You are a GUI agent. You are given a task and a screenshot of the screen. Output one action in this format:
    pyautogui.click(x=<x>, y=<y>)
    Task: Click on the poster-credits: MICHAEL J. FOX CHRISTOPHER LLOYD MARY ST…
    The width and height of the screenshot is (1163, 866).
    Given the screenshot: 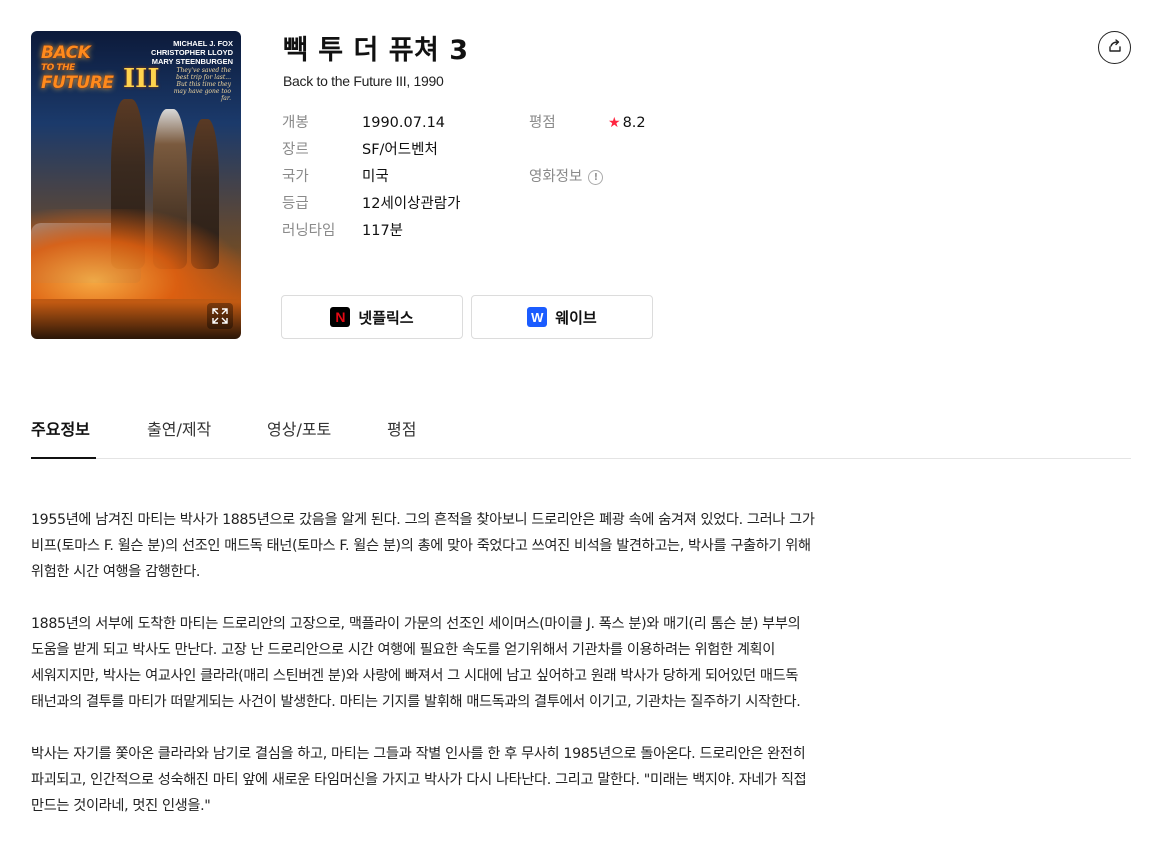 What is the action you would take?
    pyautogui.click(x=192, y=52)
    